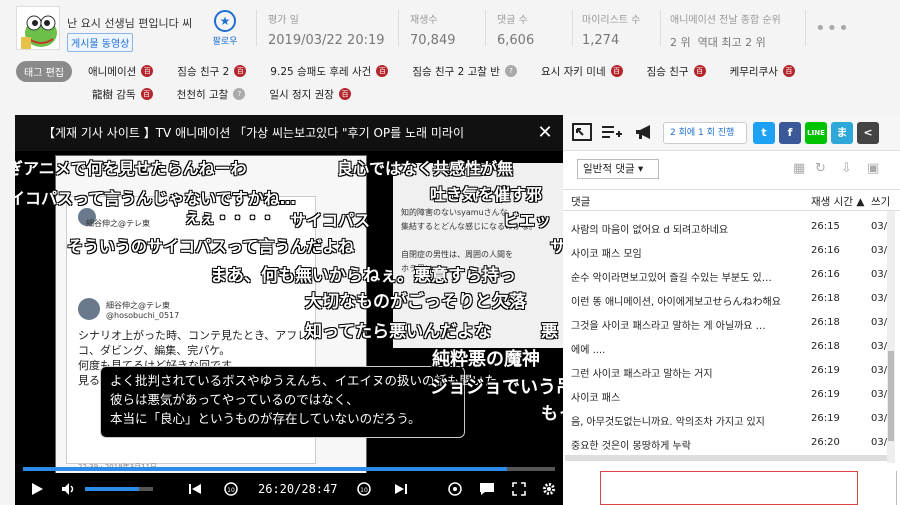 The width and height of the screenshot is (900, 505). What do you see at coordinates (573, 71) in the screenshot?
I see `tag-label: 요시 자키 미네` at bounding box center [573, 71].